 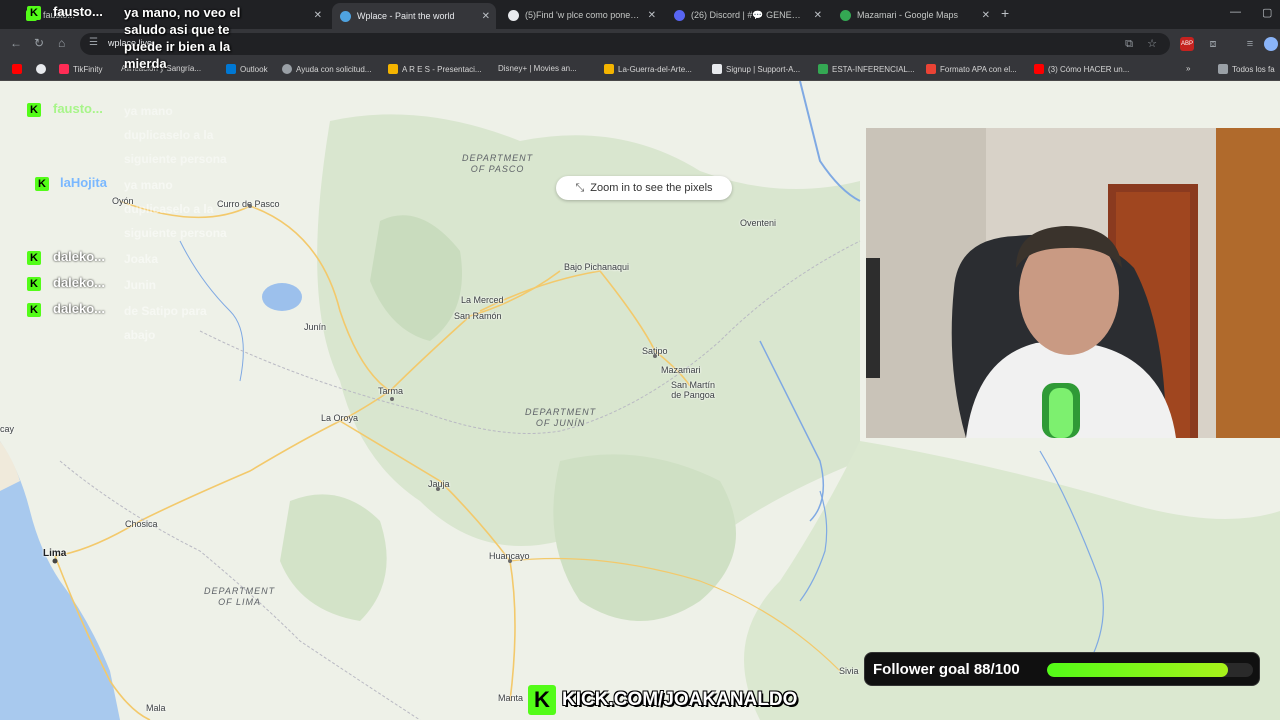 What do you see at coordinates (478, 316) in the screenshot?
I see `map-label: San Ramón` at bounding box center [478, 316].